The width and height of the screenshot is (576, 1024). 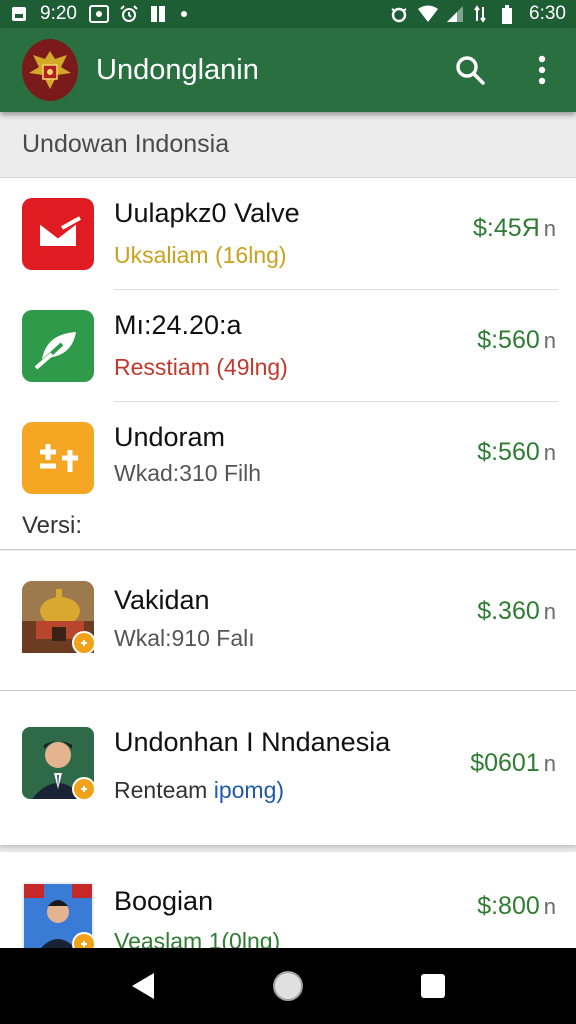 What do you see at coordinates (199, 790) in the screenshot?
I see `item-subtitle: Renteam ipomg)` at bounding box center [199, 790].